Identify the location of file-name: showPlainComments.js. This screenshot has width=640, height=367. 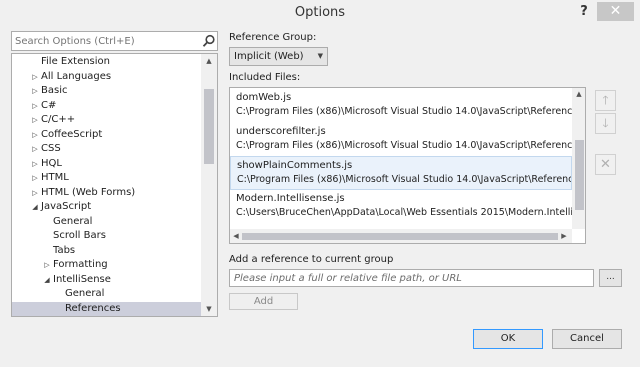
(295, 165).